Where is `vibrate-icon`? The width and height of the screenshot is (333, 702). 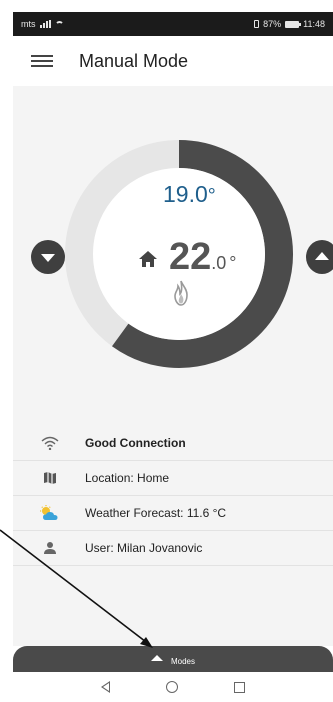
vibrate-icon is located at coordinates (257, 24).